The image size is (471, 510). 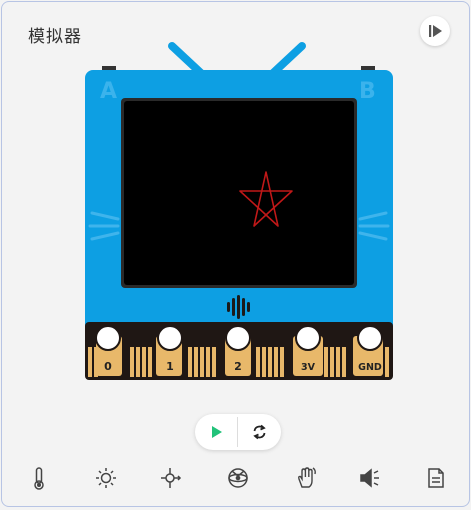 I want to click on button-a-label: A, so click(x=108, y=91).